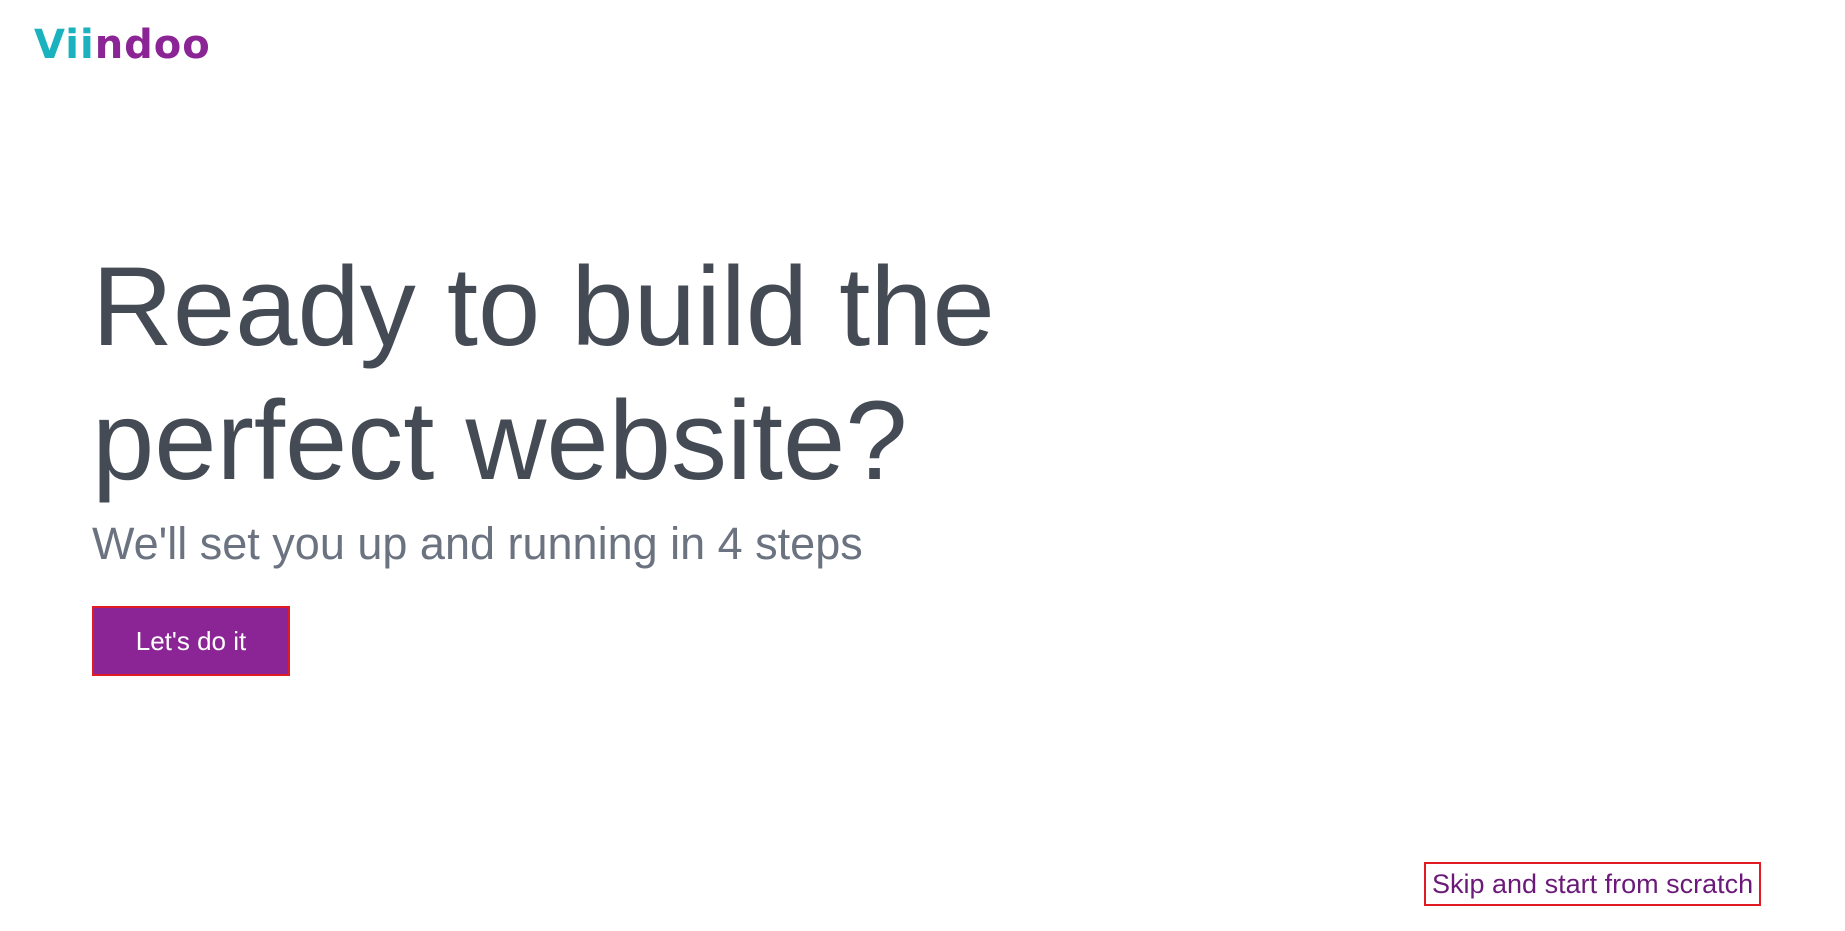 The image size is (1845, 931). I want to click on subtitle: We'll set you up and running in 4 steps, so click(477, 543).